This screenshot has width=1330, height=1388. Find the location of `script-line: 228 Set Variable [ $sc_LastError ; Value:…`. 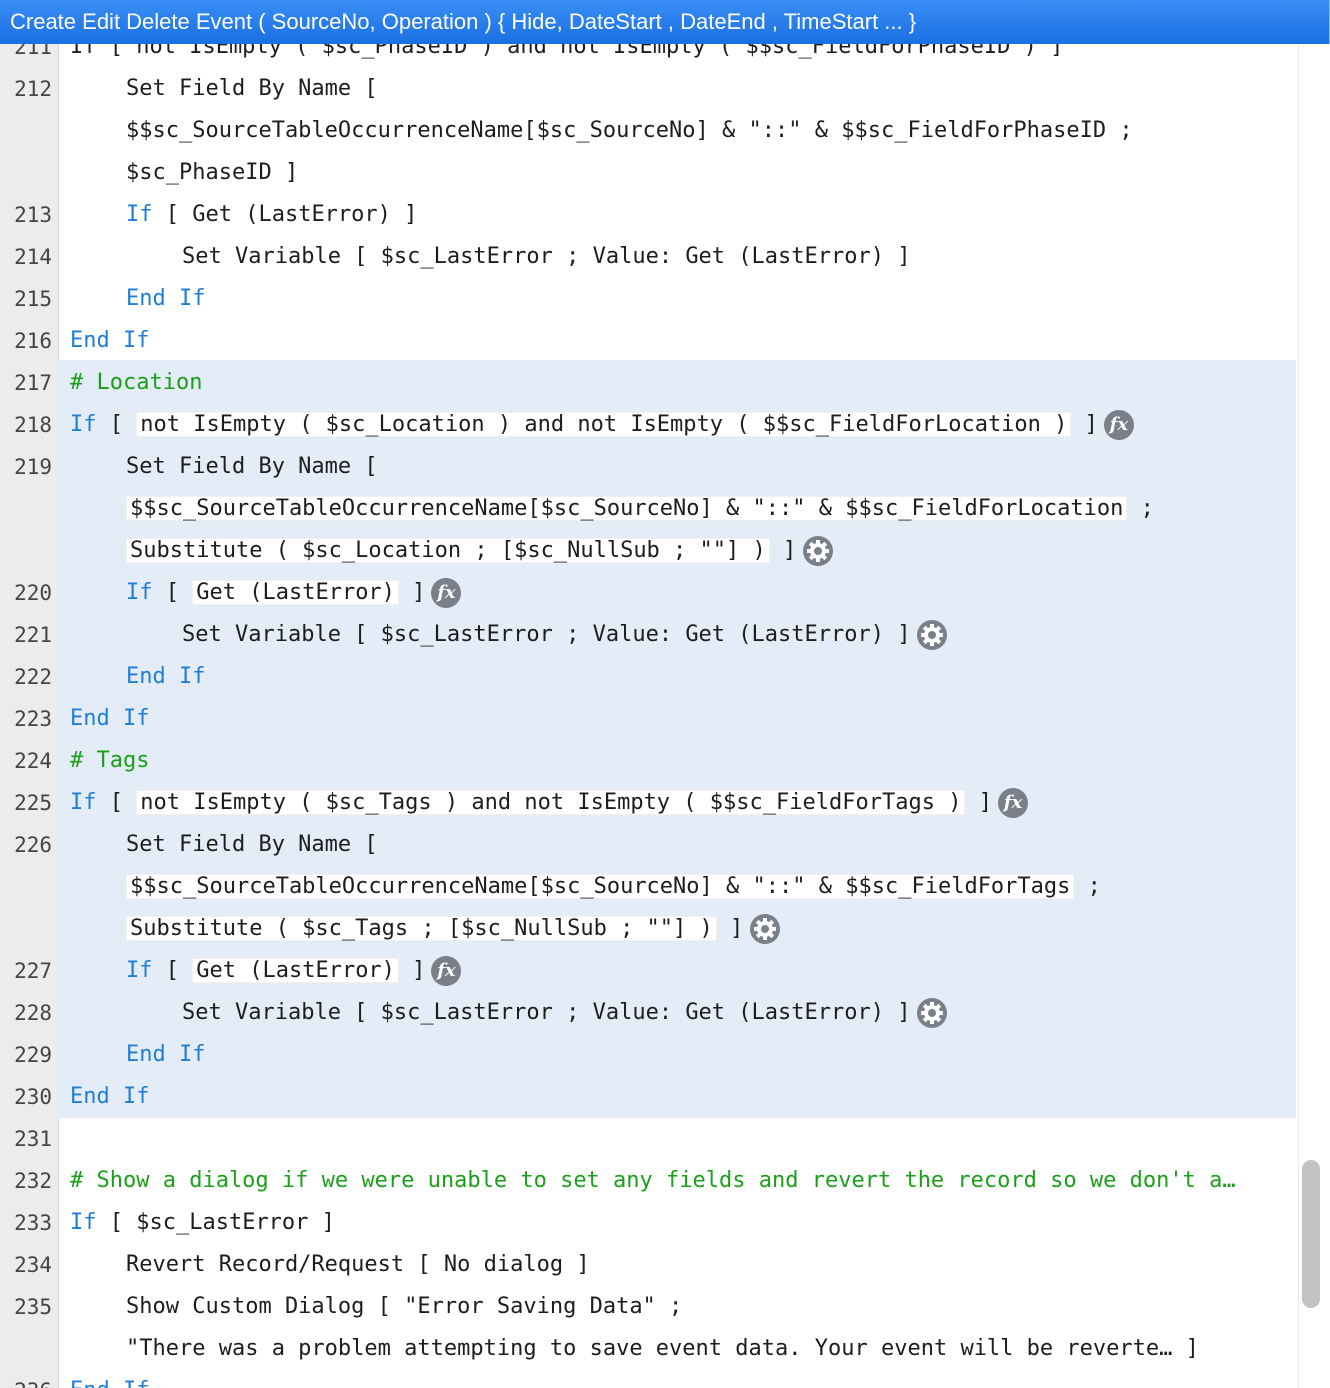

script-line: 228 Set Variable [ $sc_LastError ; Value:… is located at coordinates (650, 1013).